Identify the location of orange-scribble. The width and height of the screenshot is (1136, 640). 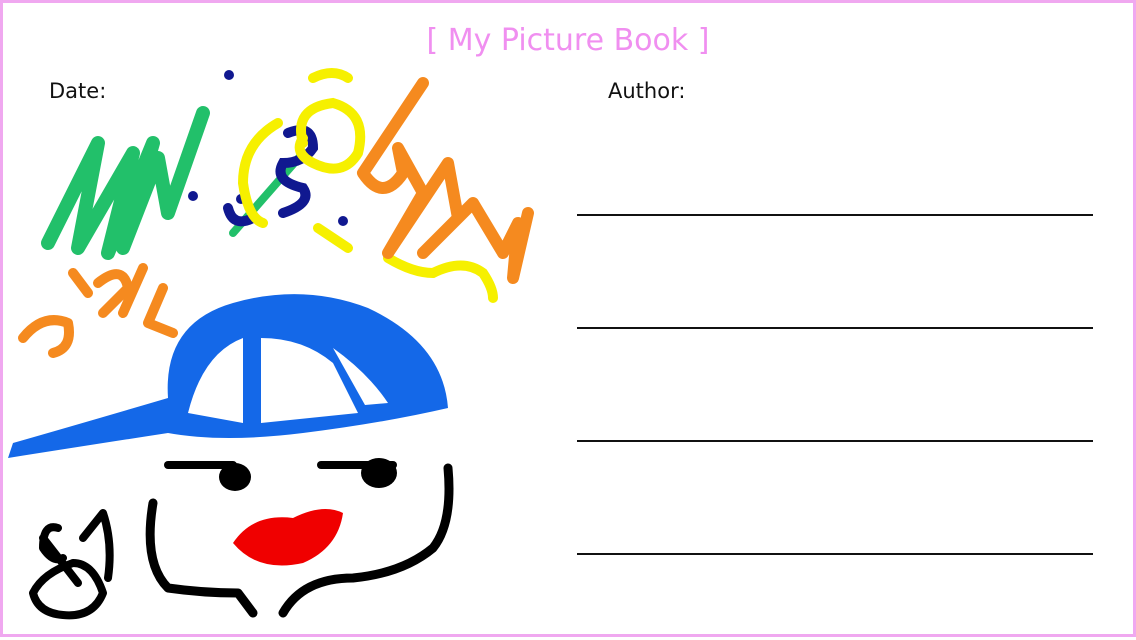
(445, 180).